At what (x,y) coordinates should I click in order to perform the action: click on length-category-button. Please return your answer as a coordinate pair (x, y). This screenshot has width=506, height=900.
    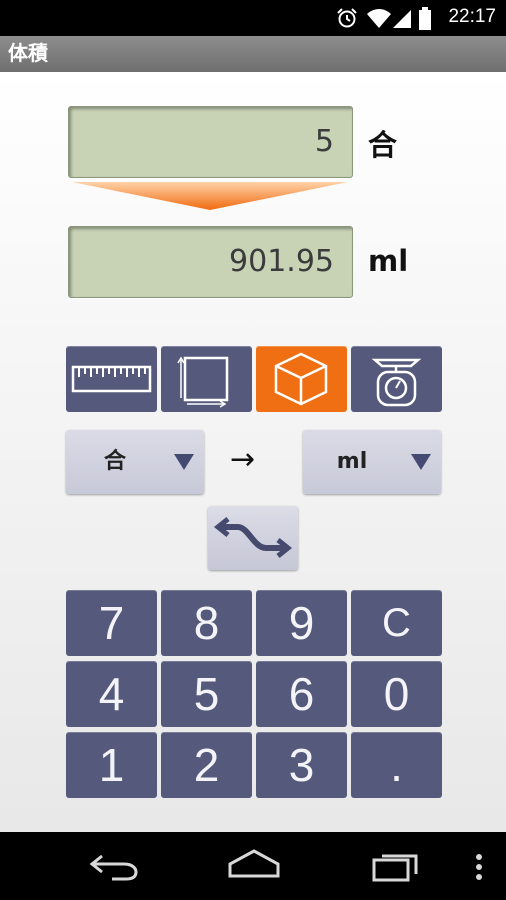
    Looking at the image, I should click on (111, 379).